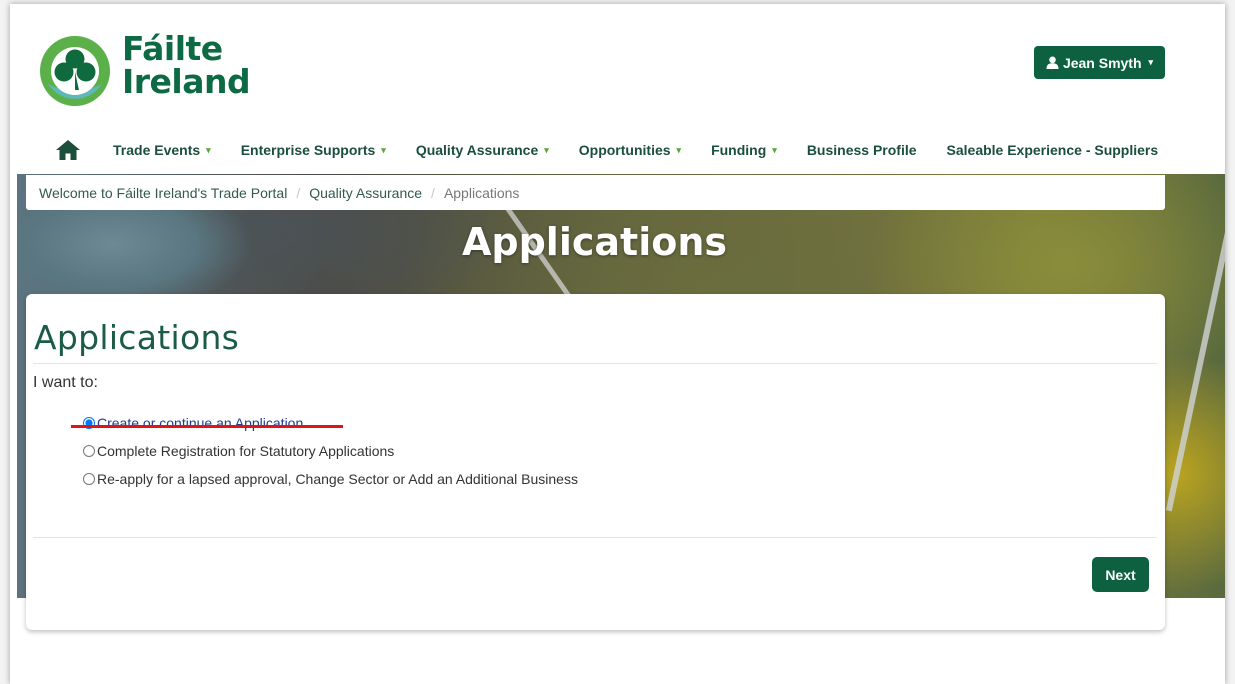  What do you see at coordinates (482, 150) in the screenshot?
I see `nav-item-quality-assurance: Quality Assurance ▾` at bounding box center [482, 150].